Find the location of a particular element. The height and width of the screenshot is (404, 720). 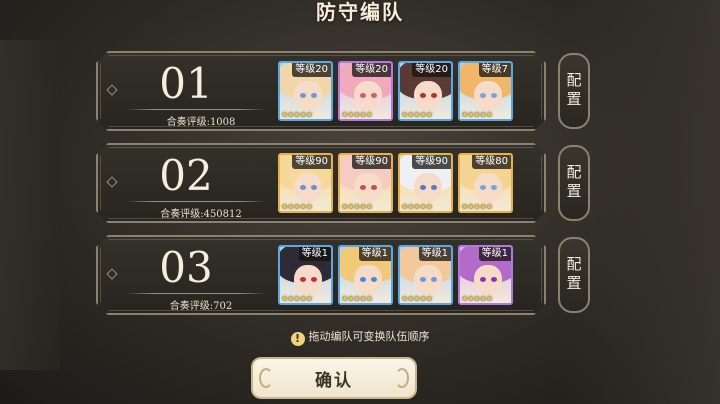

team-score: 合奏评级:1008 is located at coordinates (201, 122).